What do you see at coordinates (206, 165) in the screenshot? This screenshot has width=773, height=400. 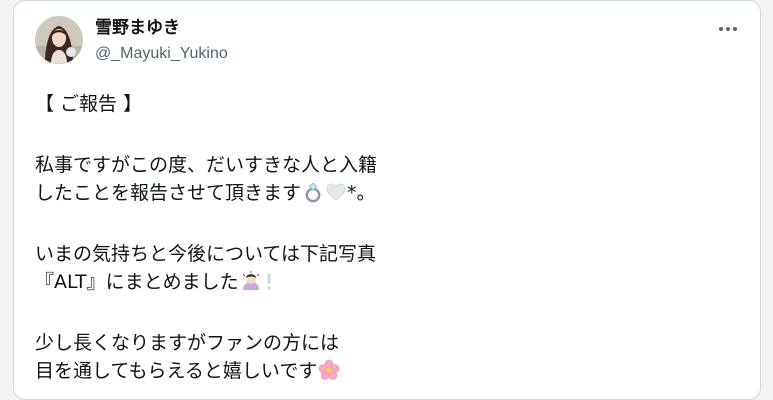 I see `tweet-line: 私事ですがこの度、だいすきな人と入籍` at bounding box center [206, 165].